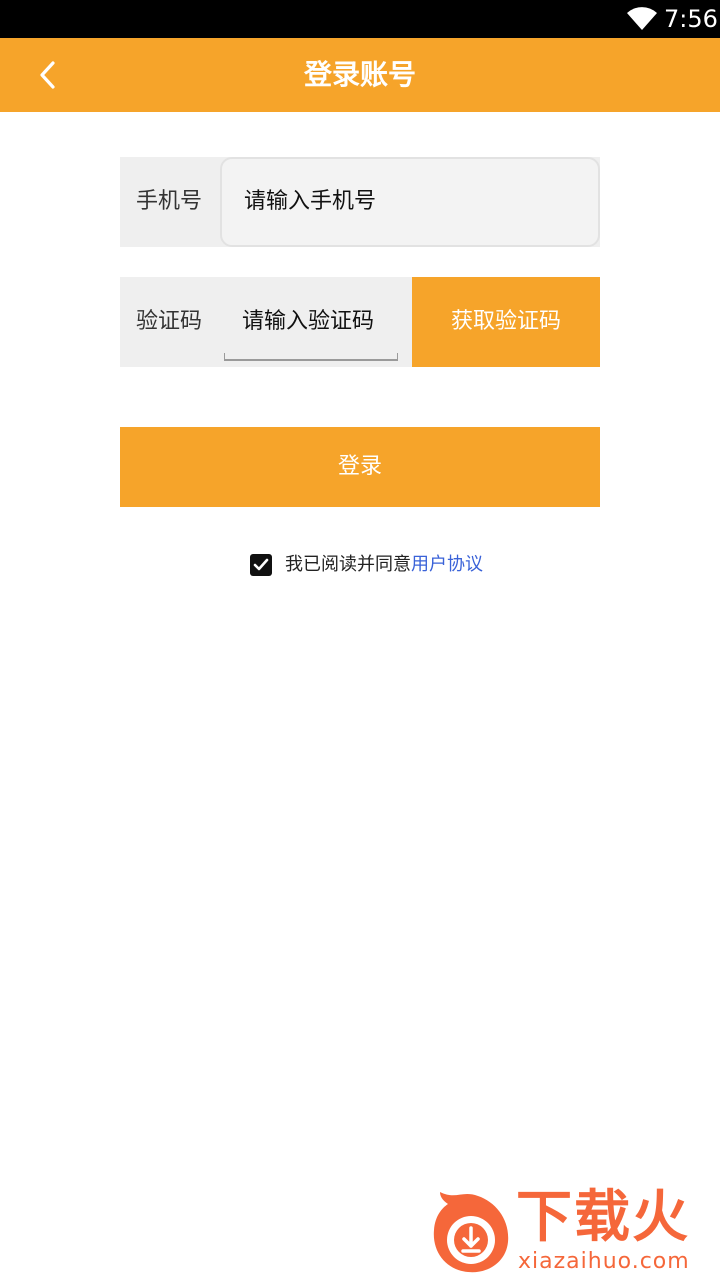  Describe the element at coordinates (691, 19) in the screenshot. I see `status-time: 7:56` at that location.